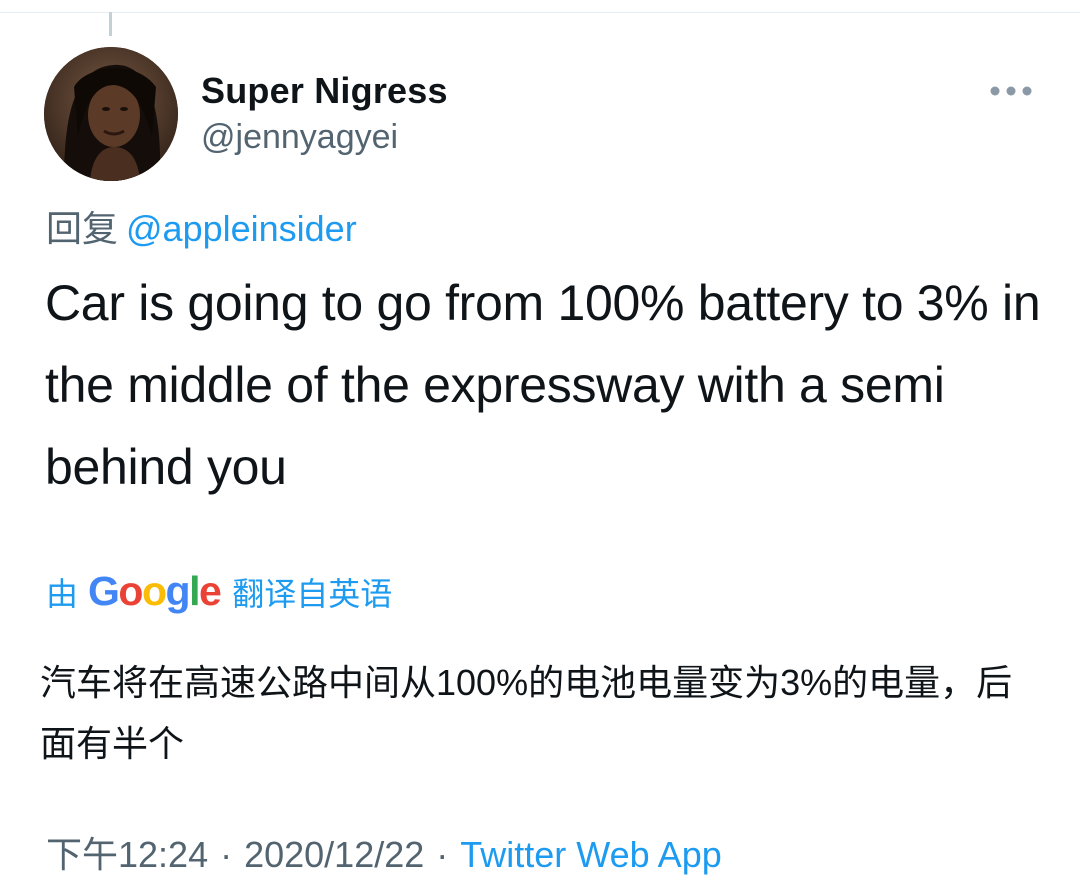  What do you see at coordinates (334, 854) in the screenshot?
I see `tweet-date: 2020/12/22` at bounding box center [334, 854].